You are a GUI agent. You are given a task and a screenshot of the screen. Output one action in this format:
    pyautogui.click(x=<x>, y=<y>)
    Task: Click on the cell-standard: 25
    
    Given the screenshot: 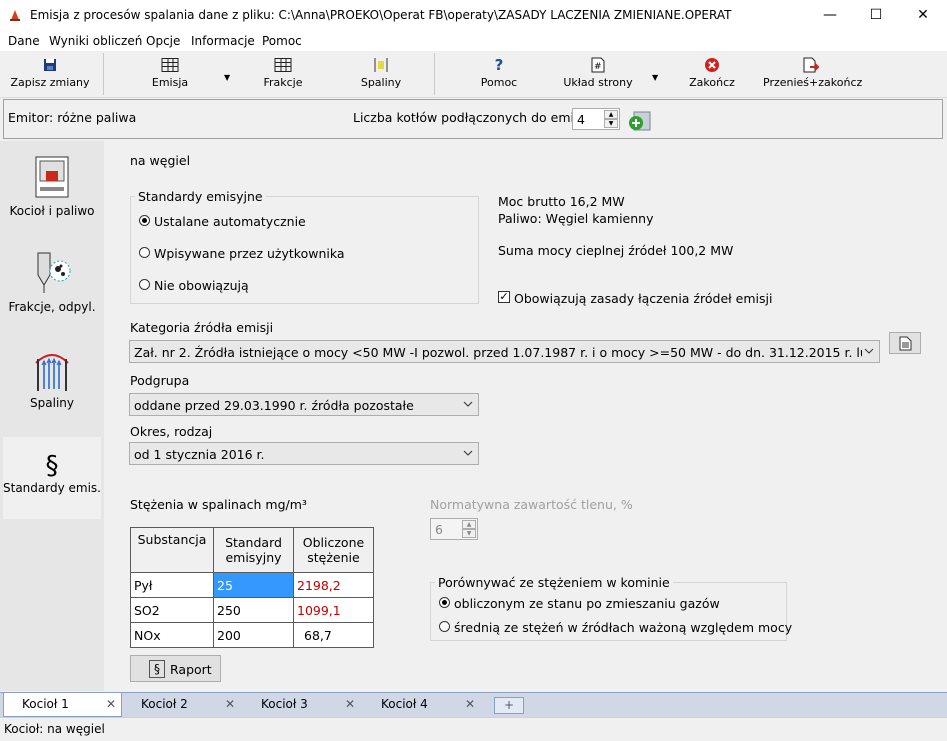 What is the action you would take?
    pyautogui.click(x=253, y=585)
    